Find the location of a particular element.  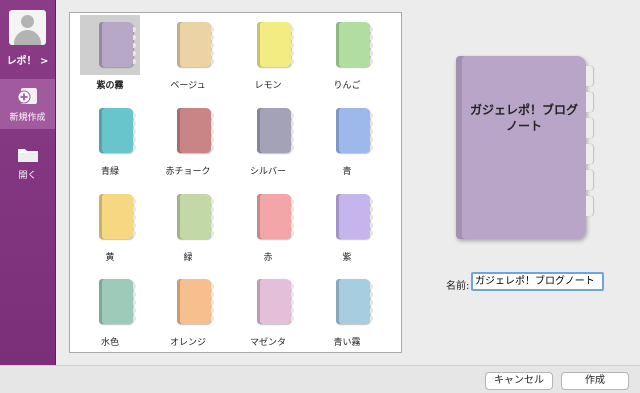

notebook-option: 緑 is located at coordinates (188, 227).